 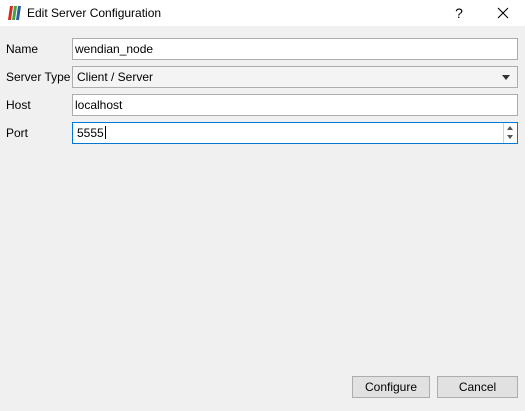 What do you see at coordinates (477, 387) in the screenshot?
I see `cancel-button: Cancel` at bounding box center [477, 387].